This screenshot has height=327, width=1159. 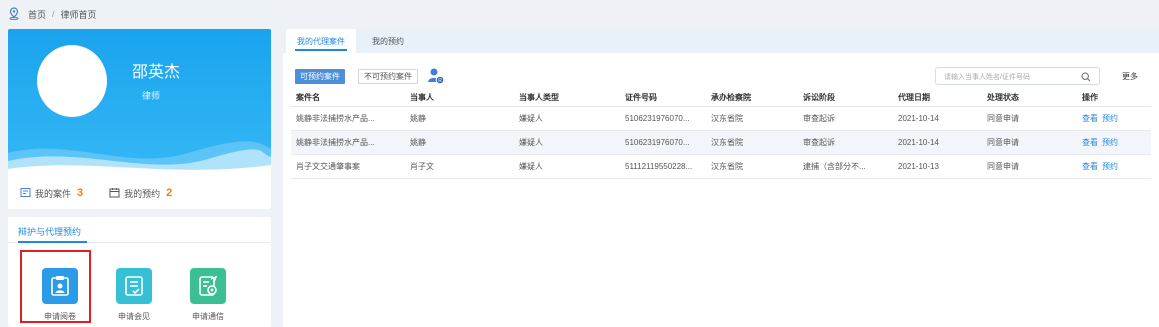 What do you see at coordinates (72, 81) in the screenshot?
I see `avatar` at bounding box center [72, 81].